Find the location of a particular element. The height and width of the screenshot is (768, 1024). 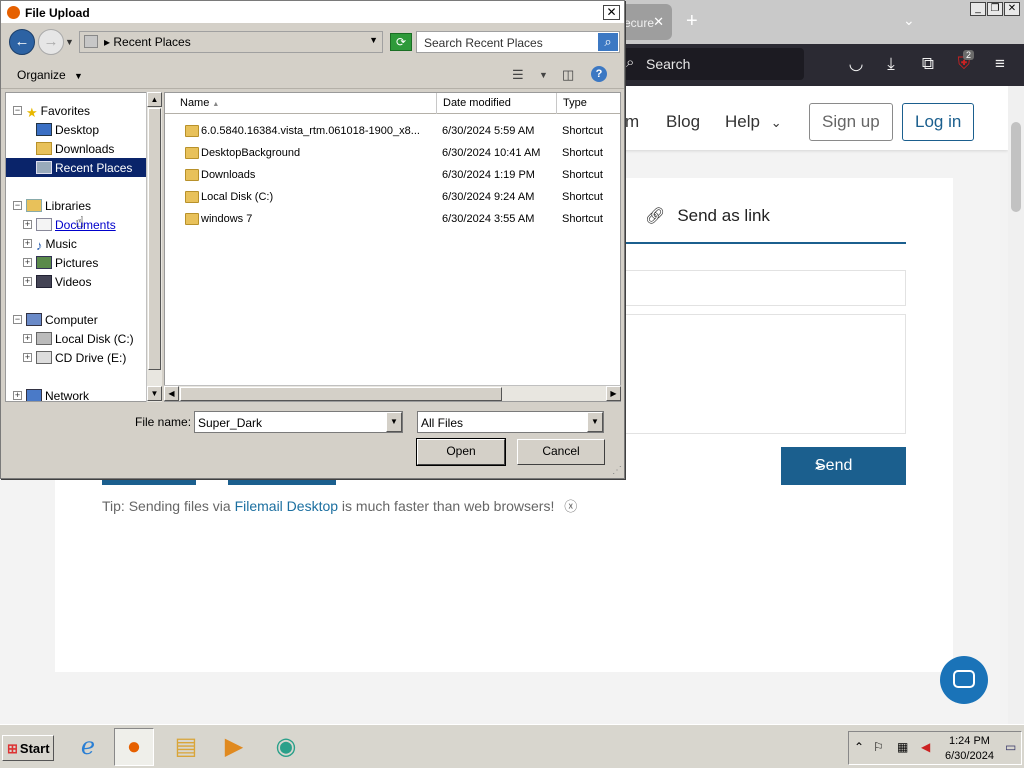

preview-pane-icon: ◫ is located at coordinates (568, 75).